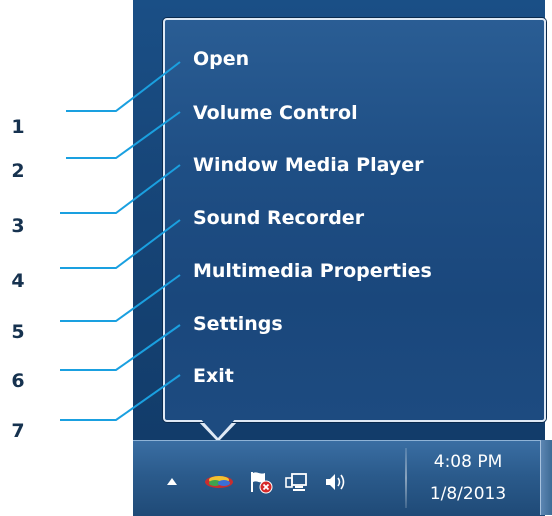 Image resolution: width=552 pixels, height=516 pixels. I want to click on menu-item-settings: Settings, so click(238, 324).